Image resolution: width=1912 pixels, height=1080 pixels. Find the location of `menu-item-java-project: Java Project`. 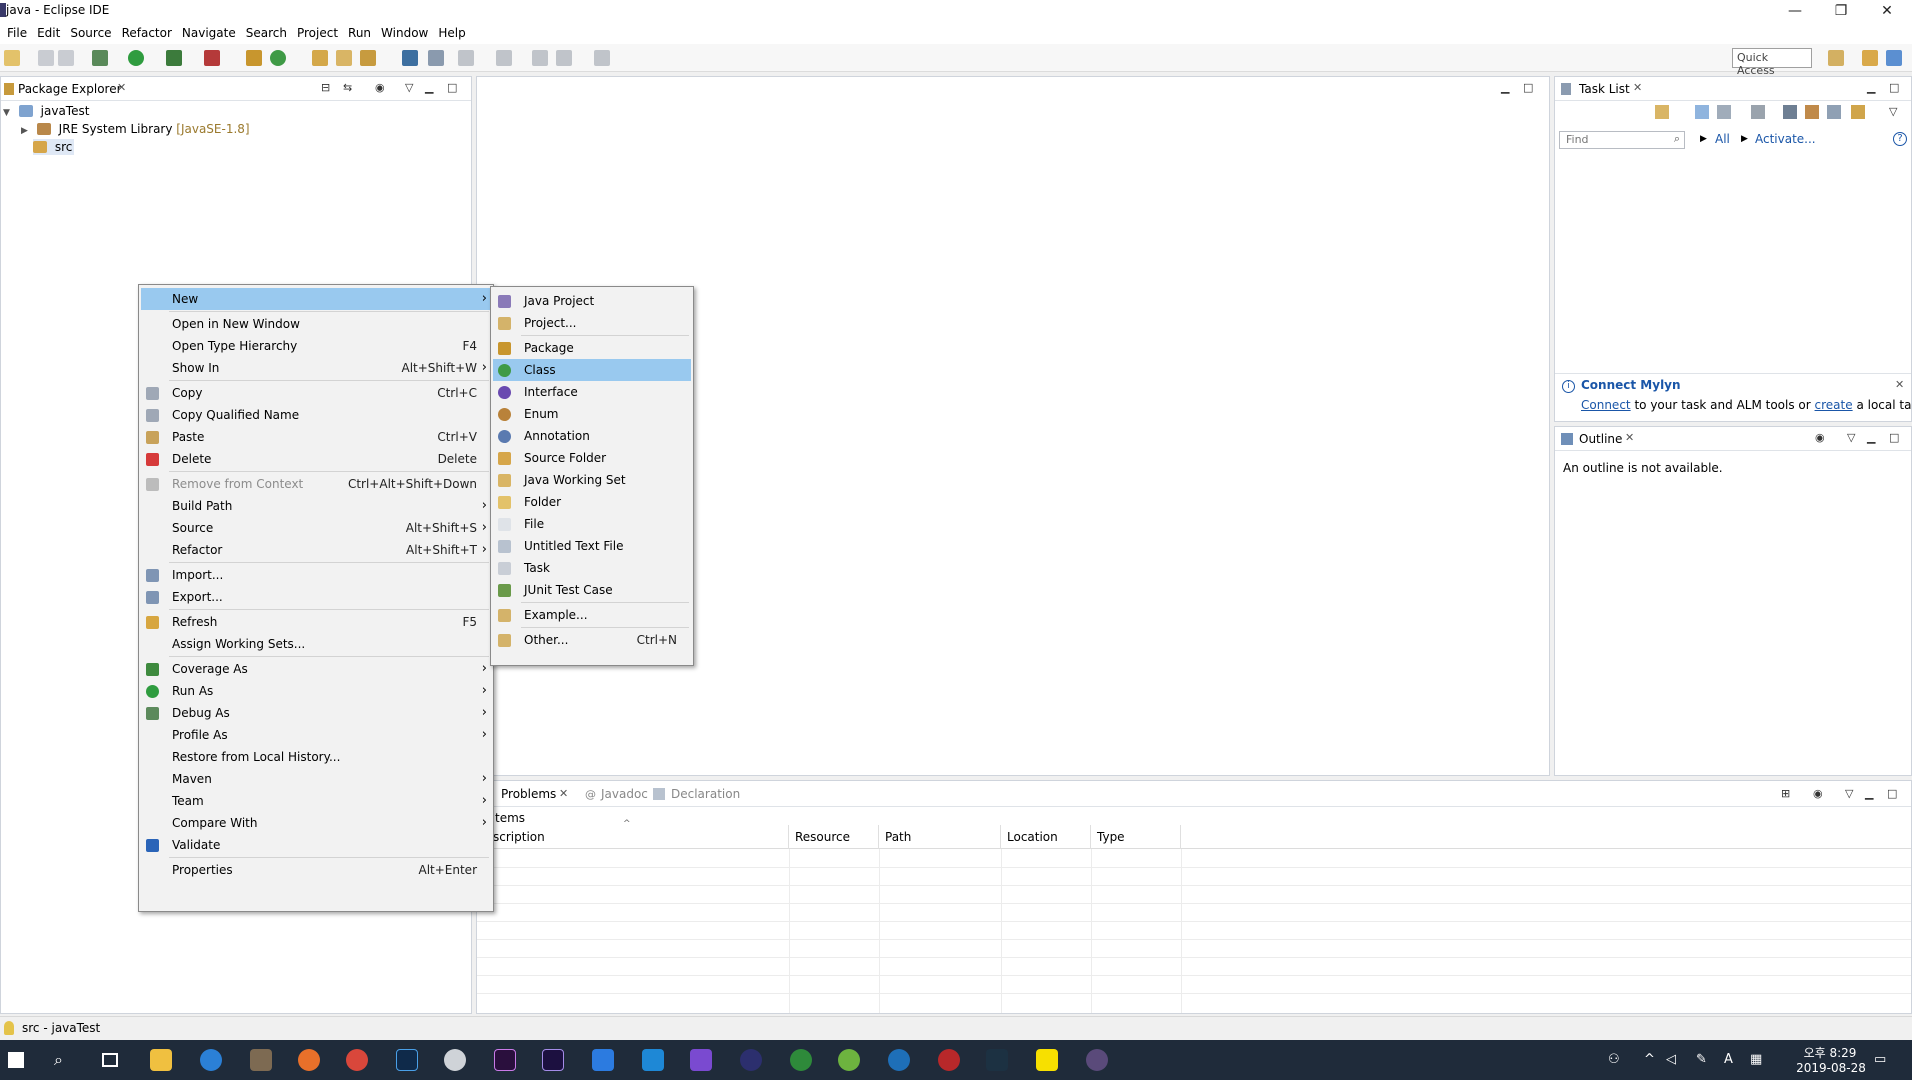

menu-item-java-project: Java Project is located at coordinates (592, 301).